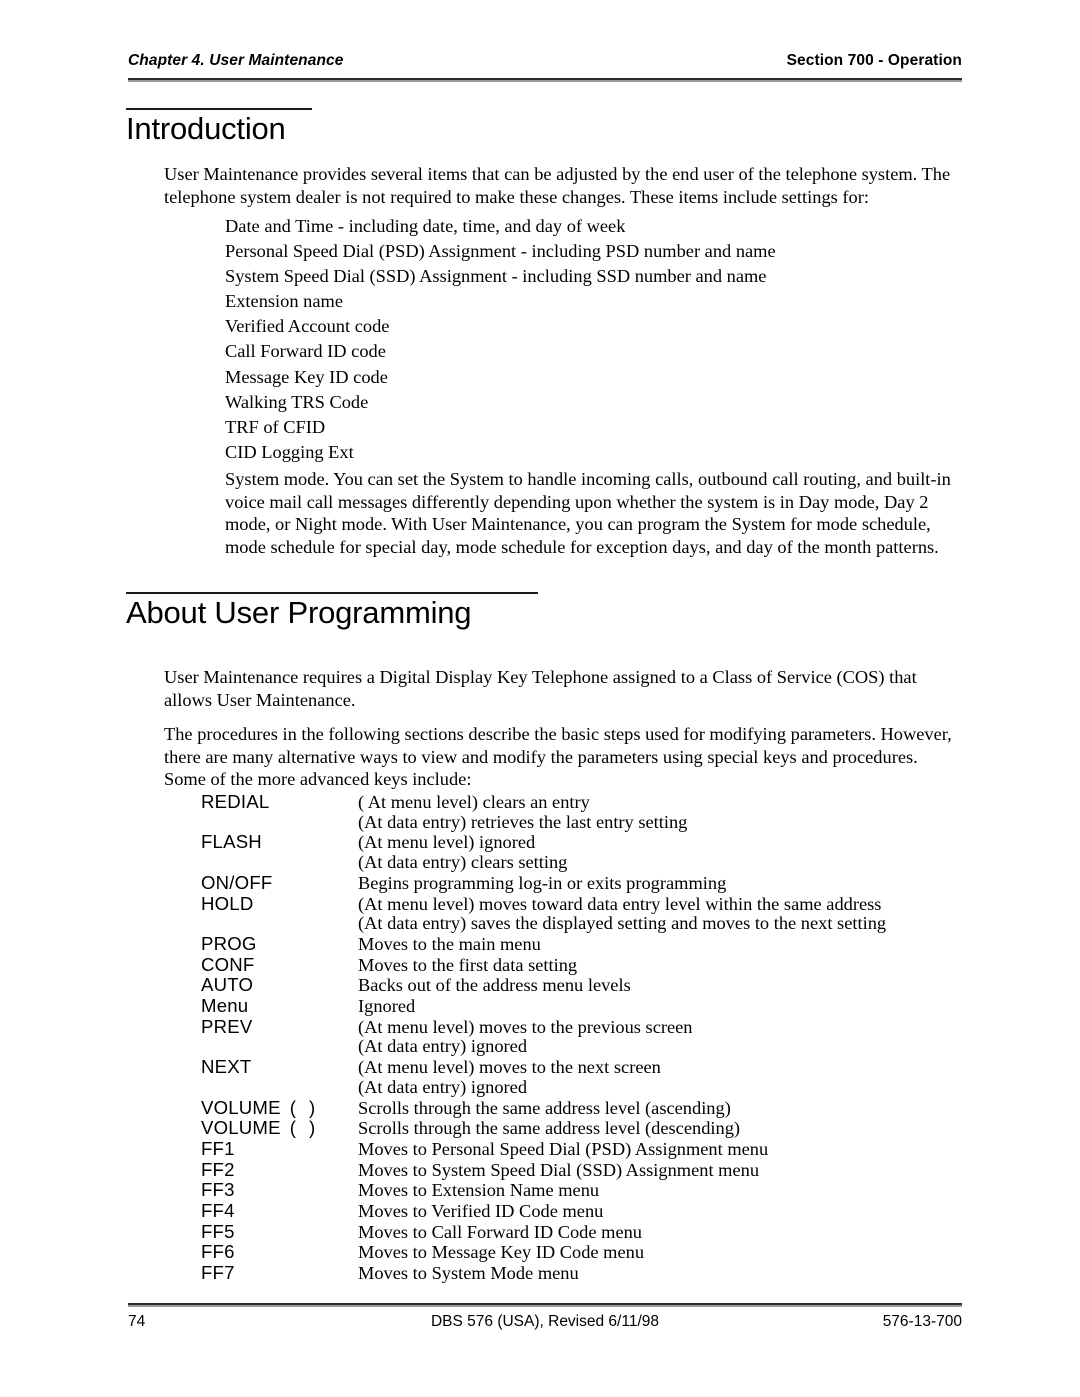  I want to click on section-heading-about-user-programming: About User Programming, so click(332, 611).